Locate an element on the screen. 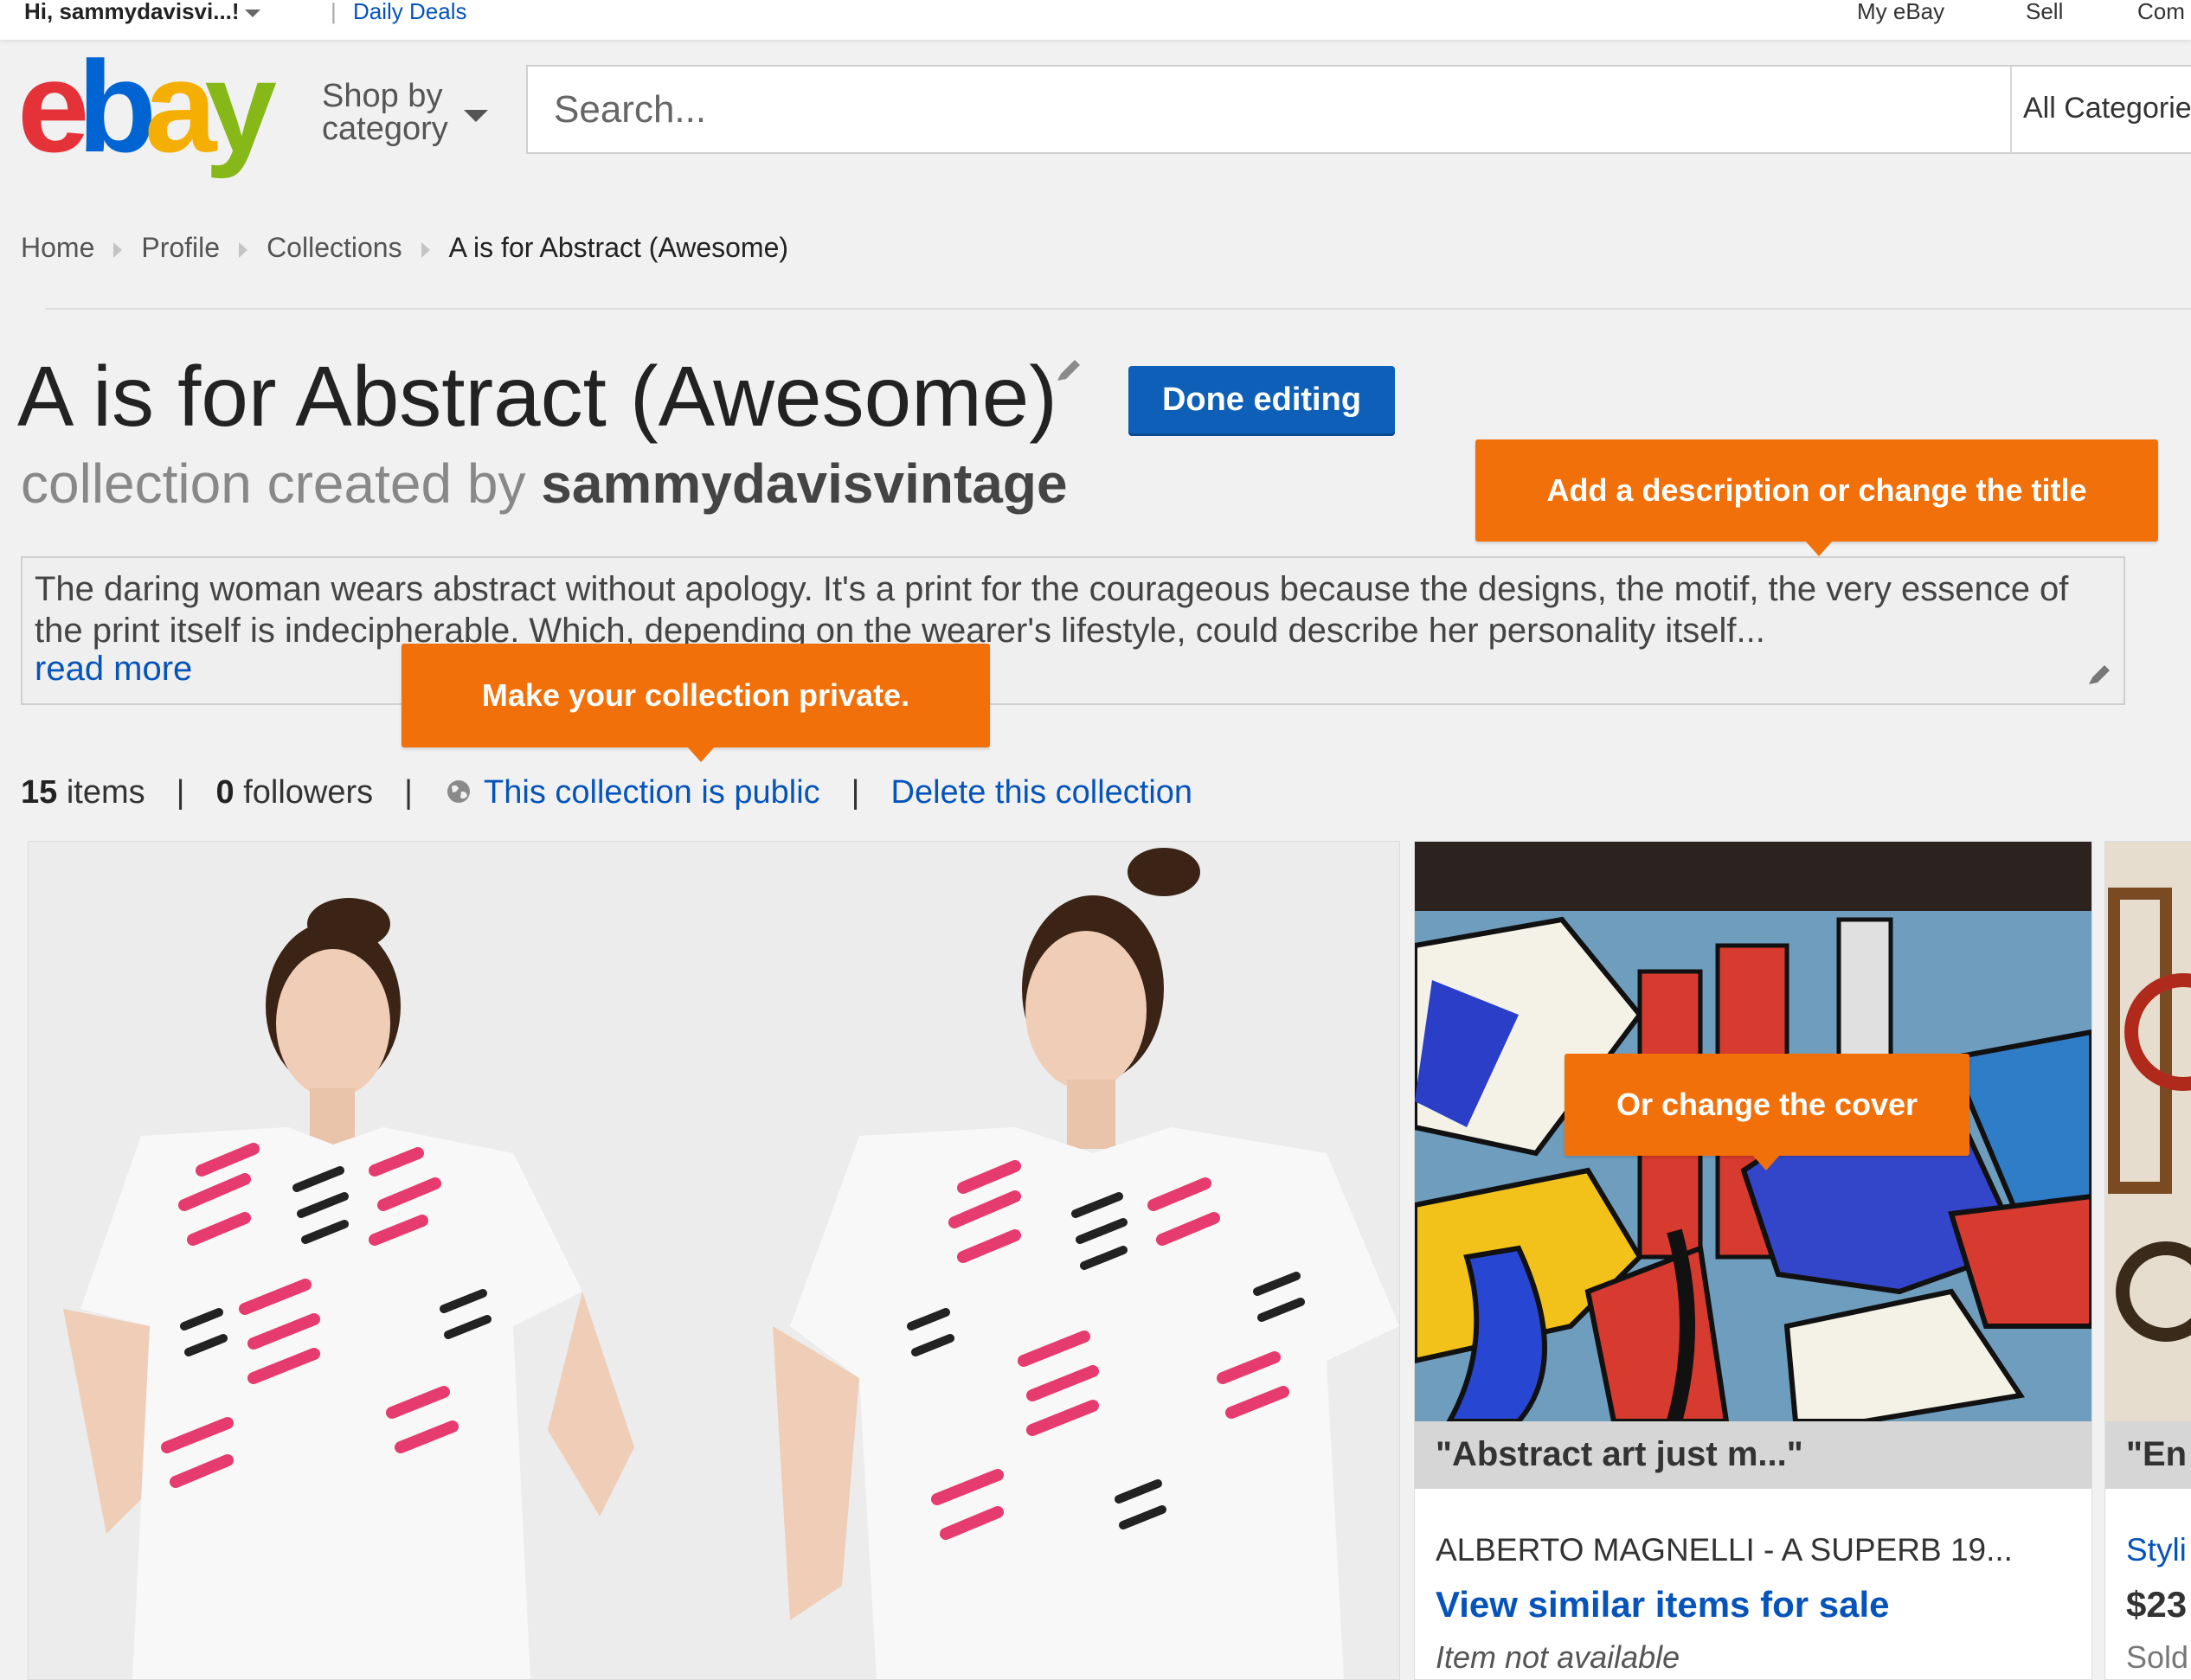 This screenshot has width=2191, height=1680. tooltip-cover: Or change the cover is located at coordinates (1767, 1105).